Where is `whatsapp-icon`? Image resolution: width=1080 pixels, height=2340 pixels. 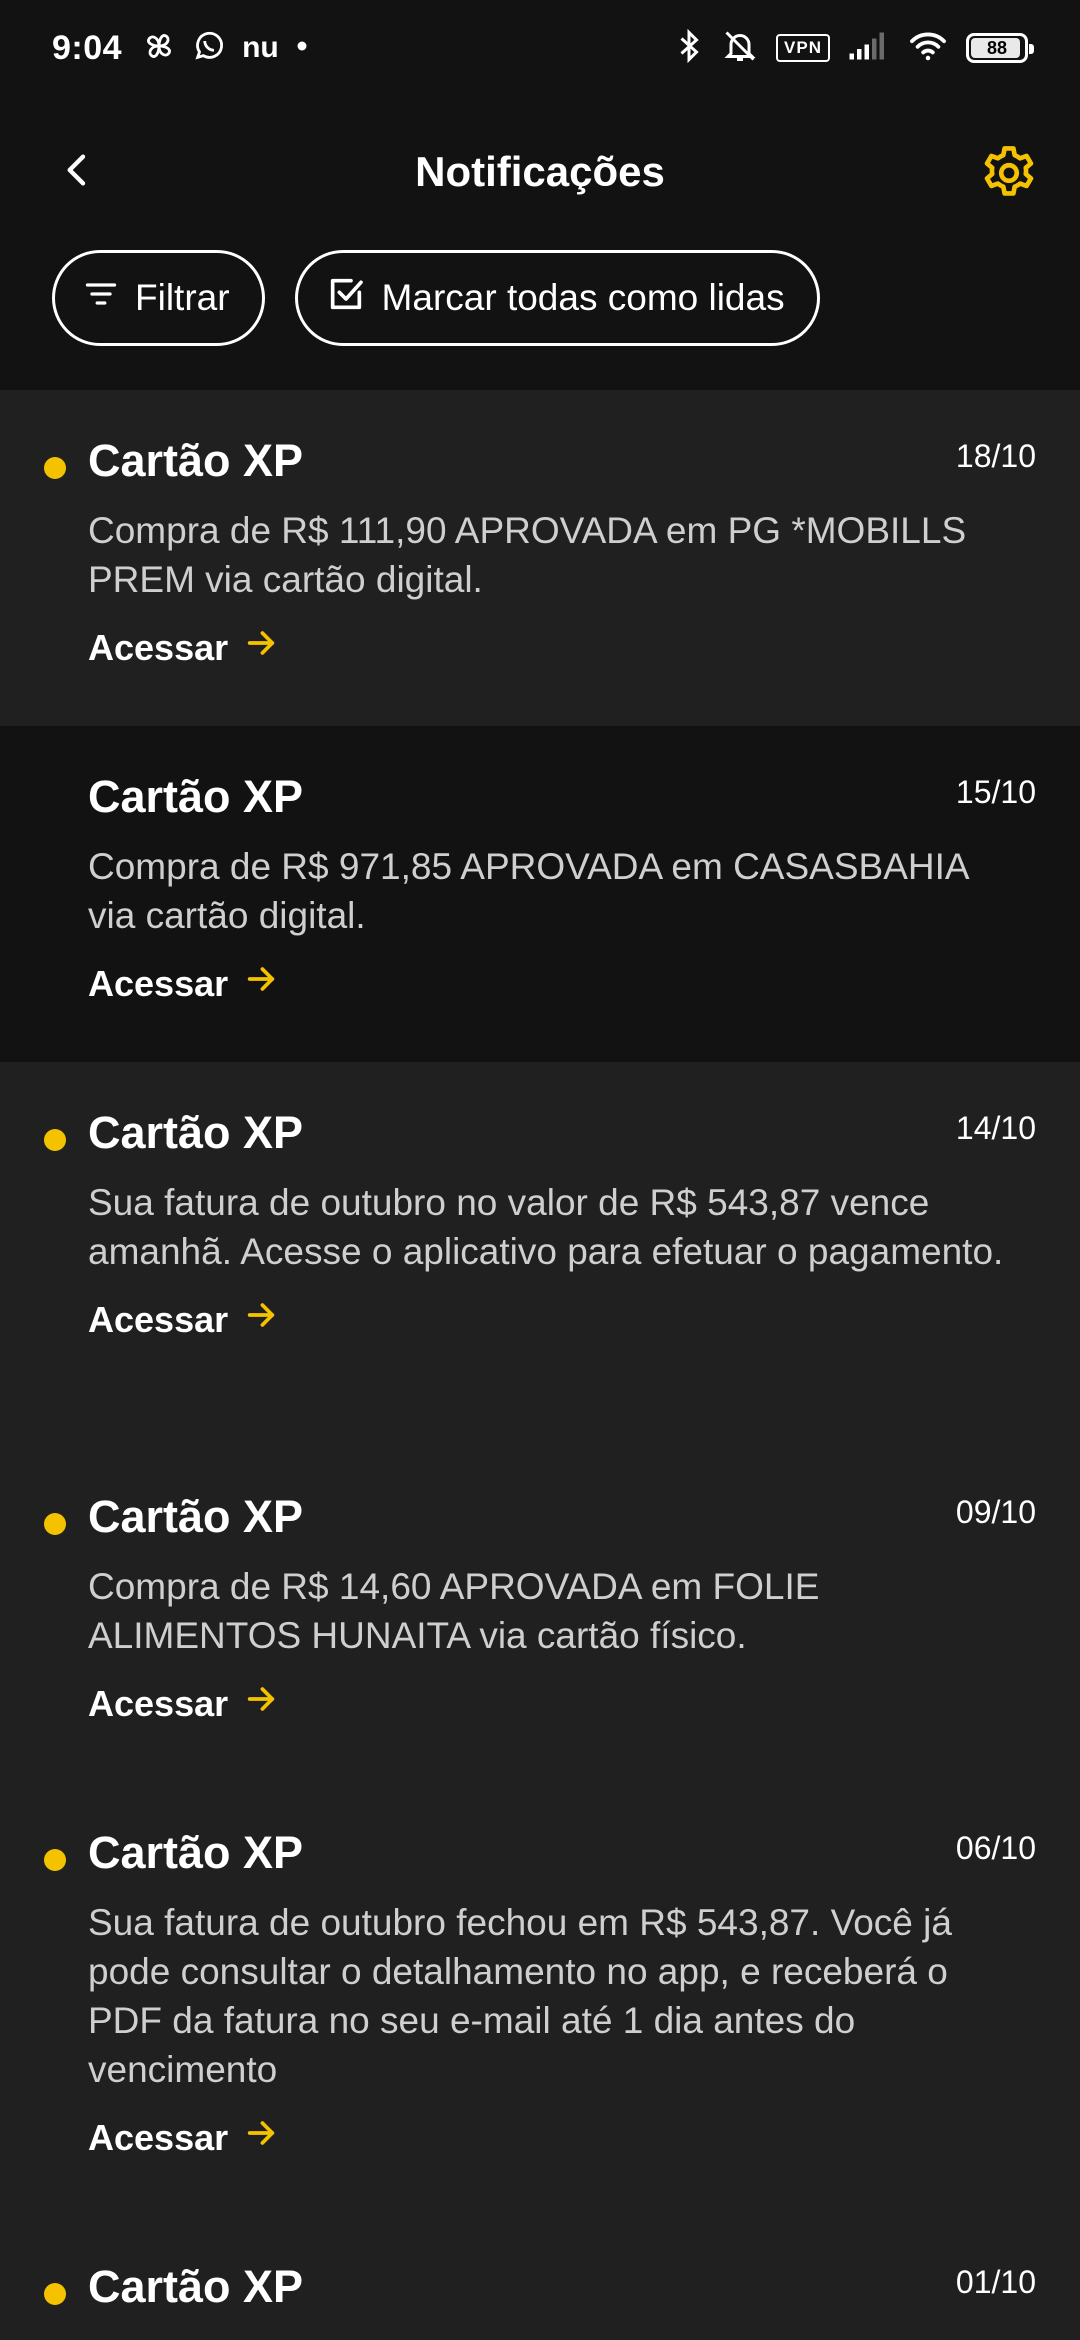 whatsapp-icon is located at coordinates (209, 48).